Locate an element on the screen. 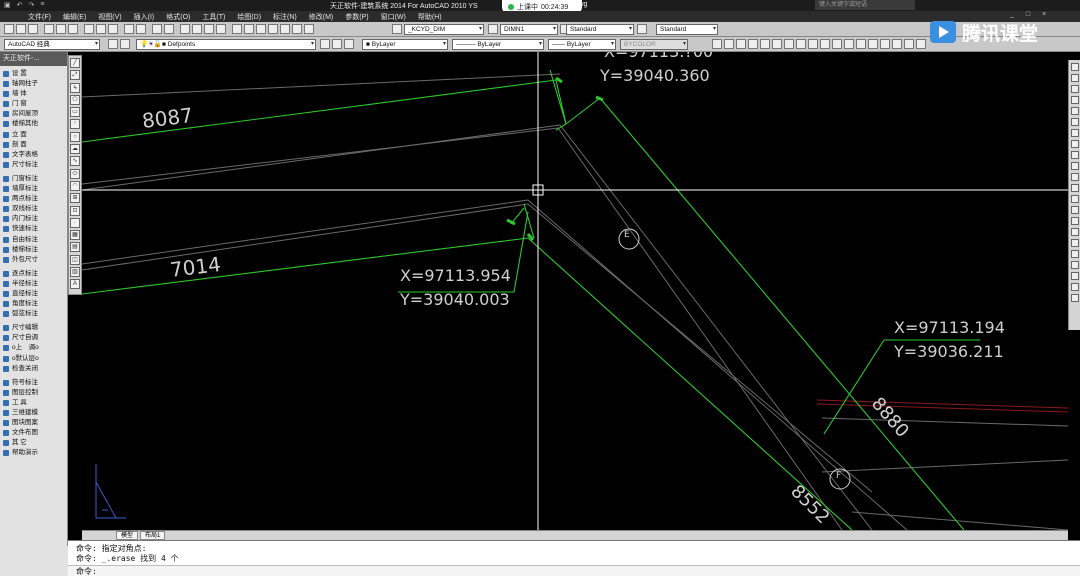 This screenshot has width=1080, height=576. insert-block-icon: ⊞ is located at coordinates (75, 198).